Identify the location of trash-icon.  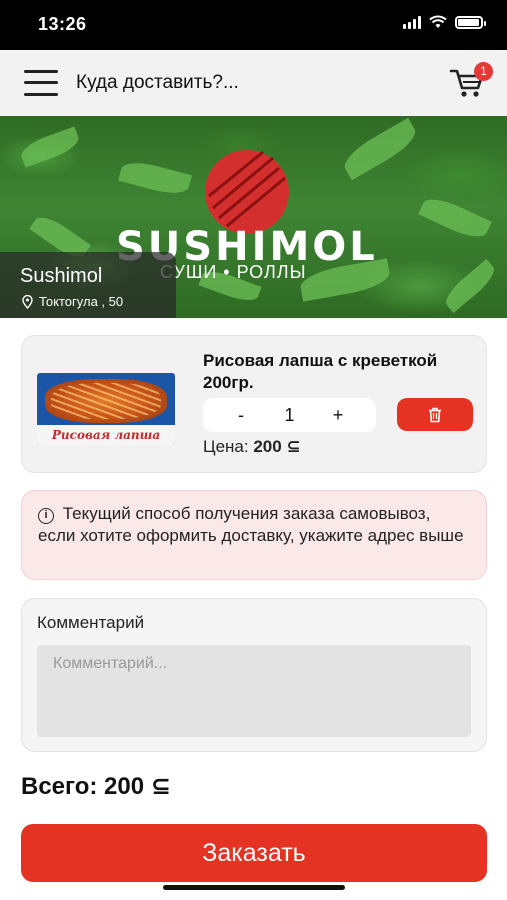
(435, 414).